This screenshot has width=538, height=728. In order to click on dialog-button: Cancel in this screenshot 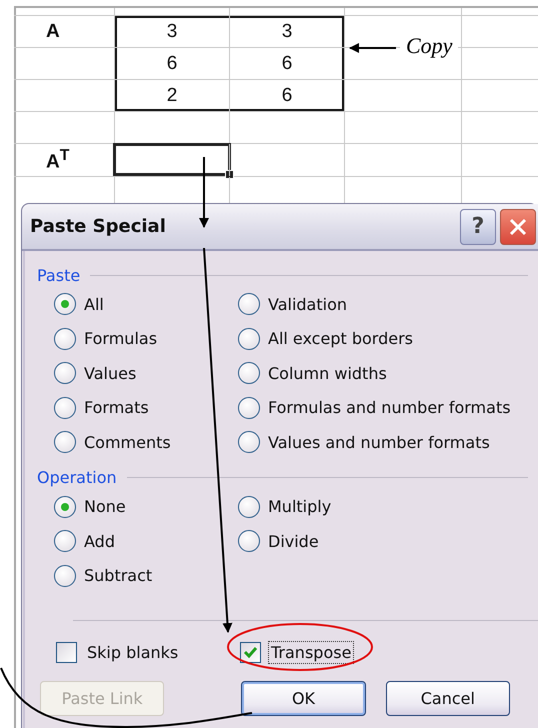, I will do `click(448, 698)`.